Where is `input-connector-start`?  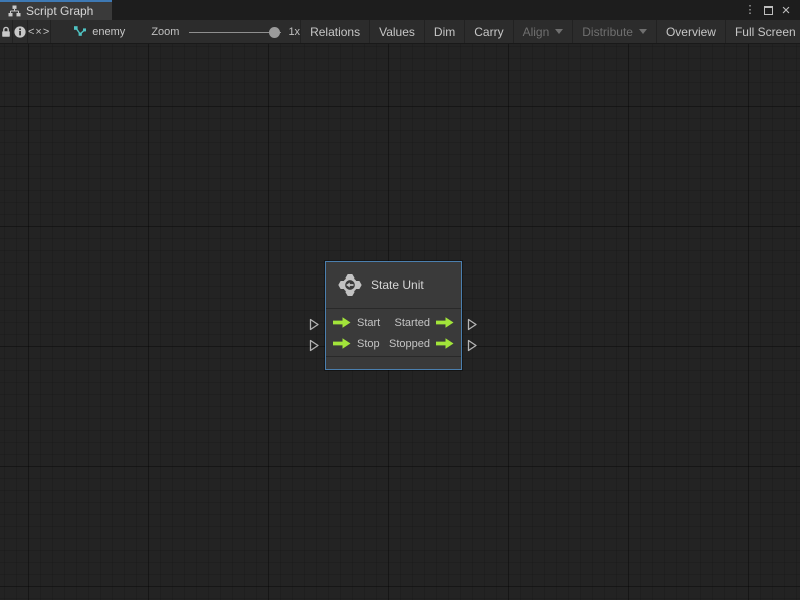
input-connector-start is located at coordinates (314, 324).